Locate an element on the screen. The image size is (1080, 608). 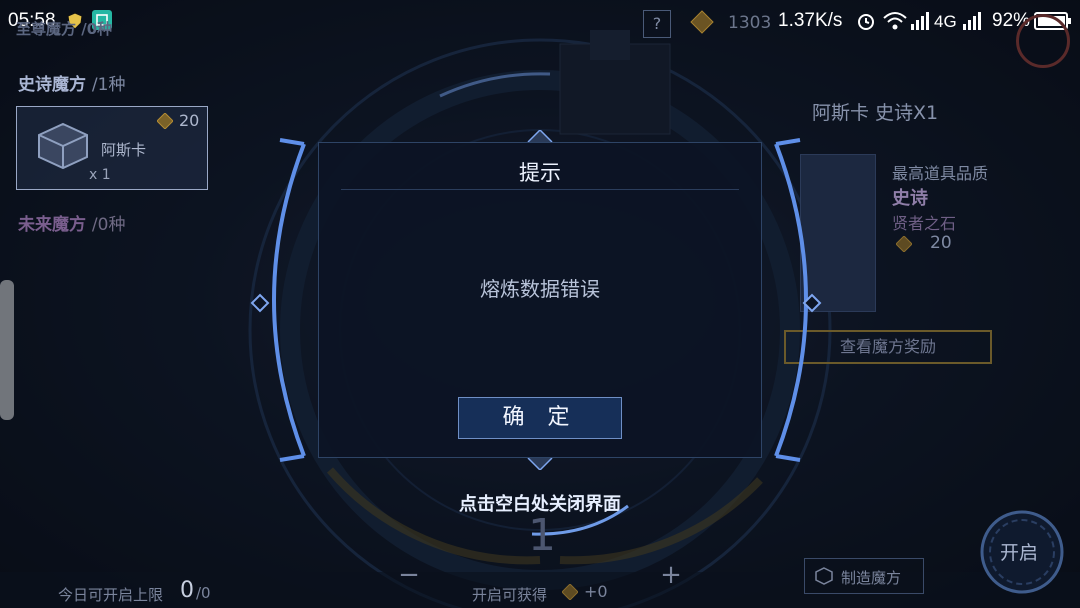
epic-section-heading: 史诗魔方 /1种 is located at coordinates (71, 82).